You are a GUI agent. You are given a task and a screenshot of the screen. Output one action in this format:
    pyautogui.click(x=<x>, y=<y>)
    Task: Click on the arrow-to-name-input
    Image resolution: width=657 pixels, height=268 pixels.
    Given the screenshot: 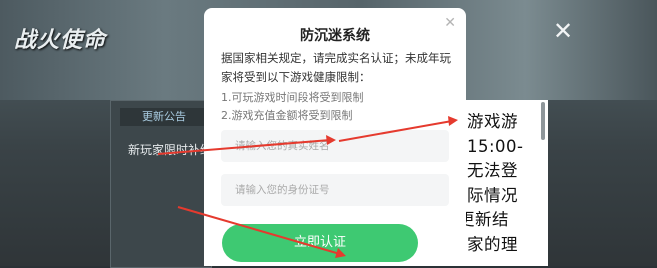 What is the action you would take?
    pyautogui.click(x=244, y=147)
    